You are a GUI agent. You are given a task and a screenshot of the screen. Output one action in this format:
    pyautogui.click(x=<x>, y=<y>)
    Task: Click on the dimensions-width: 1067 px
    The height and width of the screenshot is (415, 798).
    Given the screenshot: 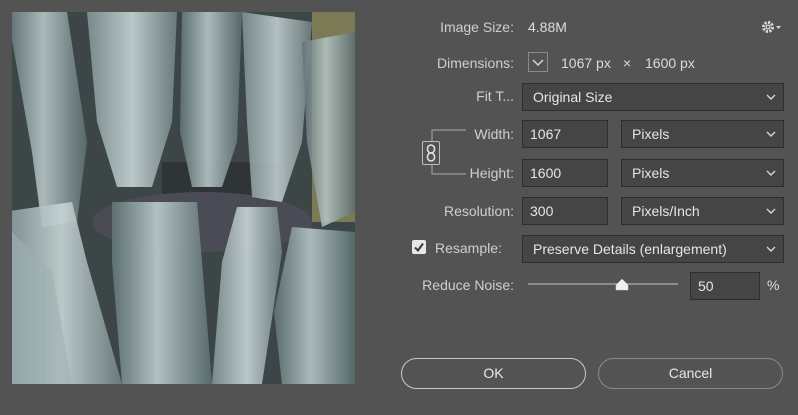 What is the action you would take?
    pyautogui.click(x=586, y=63)
    